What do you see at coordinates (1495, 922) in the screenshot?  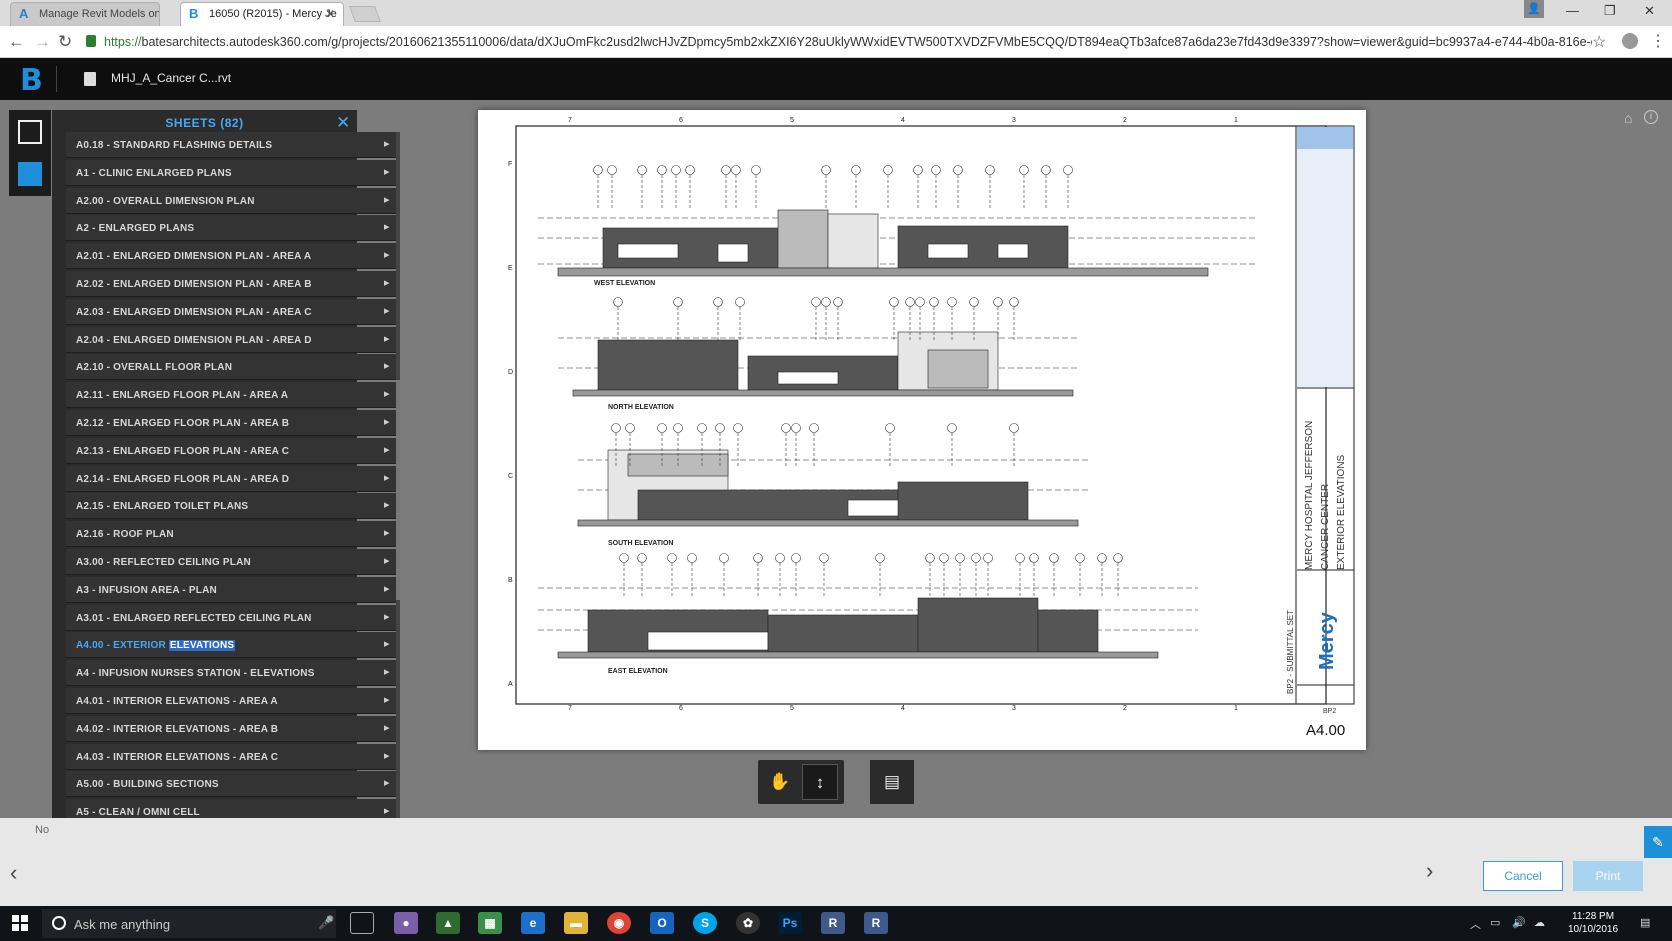 I see `network-icon: ▭` at bounding box center [1495, 922].